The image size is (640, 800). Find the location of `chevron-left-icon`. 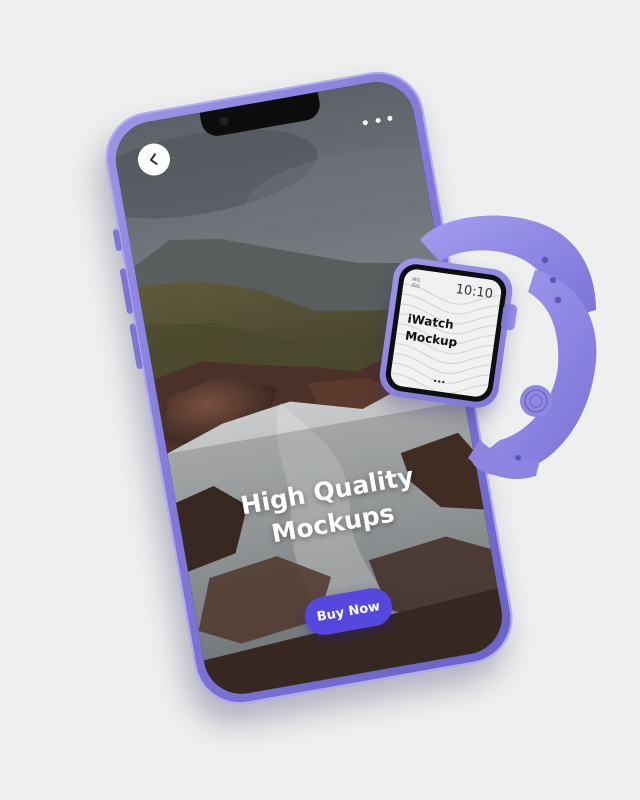

chevron-left-icon is located at coordinates (154, 159).